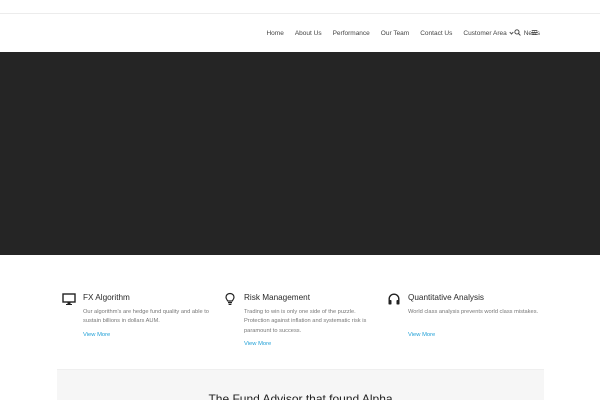  I want to click on lightbulb-icon, so click(230, 298).